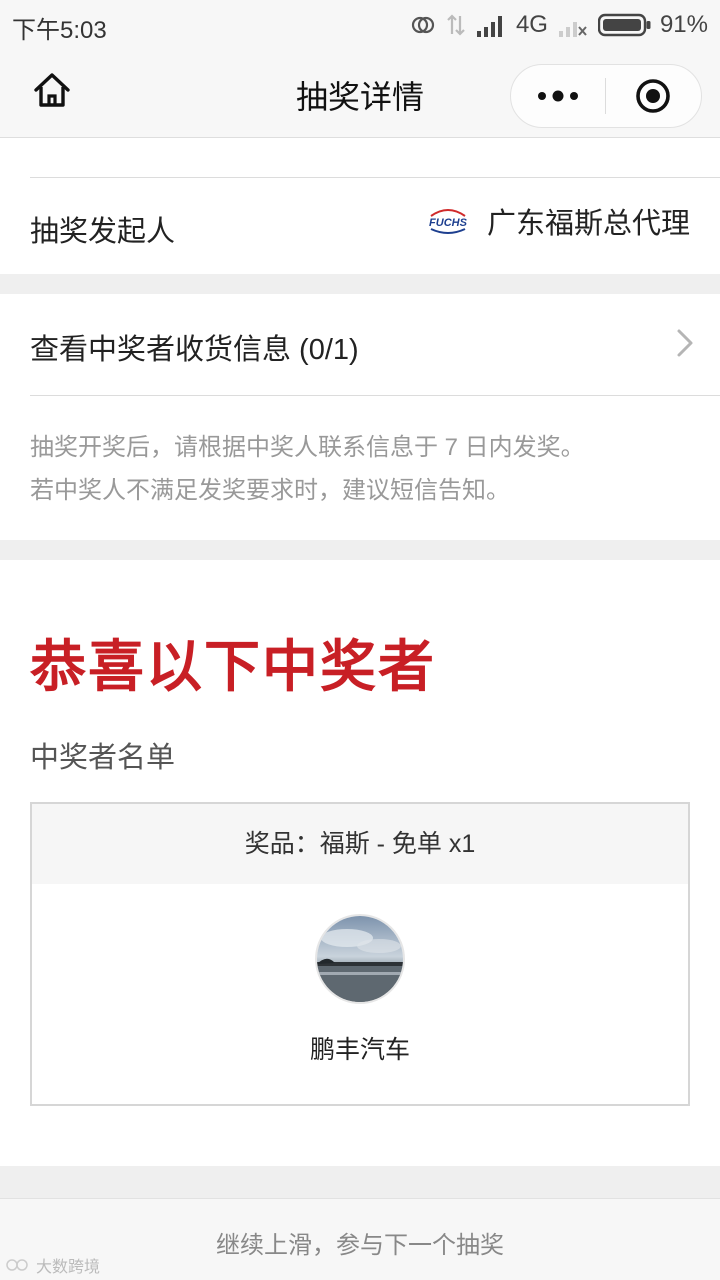  Describe the element at coordinates (68, 1267) in the screenshot. I see `watermark-text: 大数跨境` at that location.